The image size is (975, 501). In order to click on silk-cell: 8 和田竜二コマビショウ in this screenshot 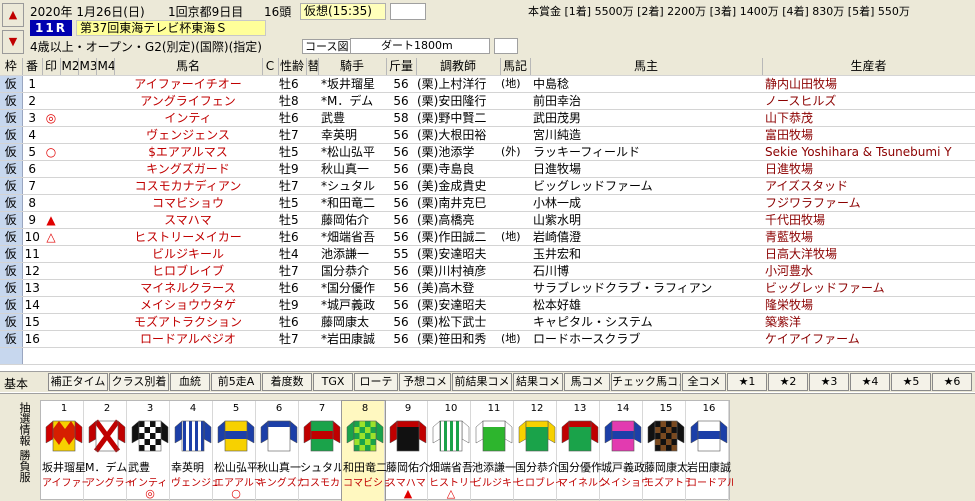, I will do `click(365, 450)`.